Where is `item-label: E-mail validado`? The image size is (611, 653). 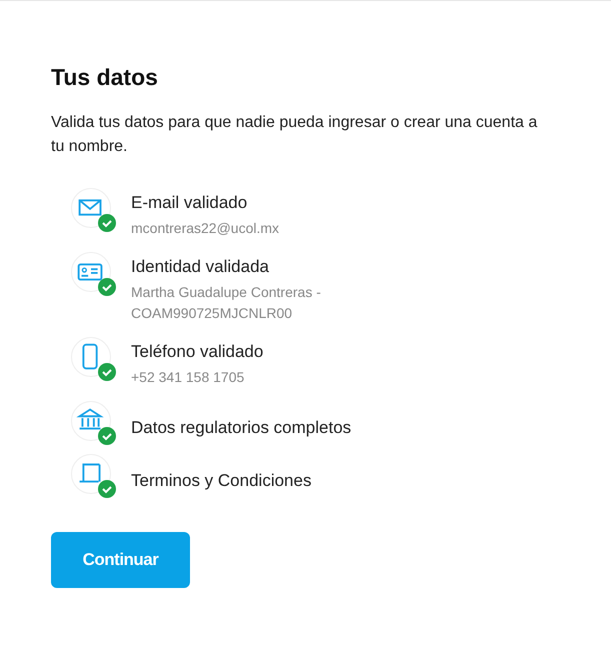 item-label: E-mail validado is located at coordinates (189, 203).